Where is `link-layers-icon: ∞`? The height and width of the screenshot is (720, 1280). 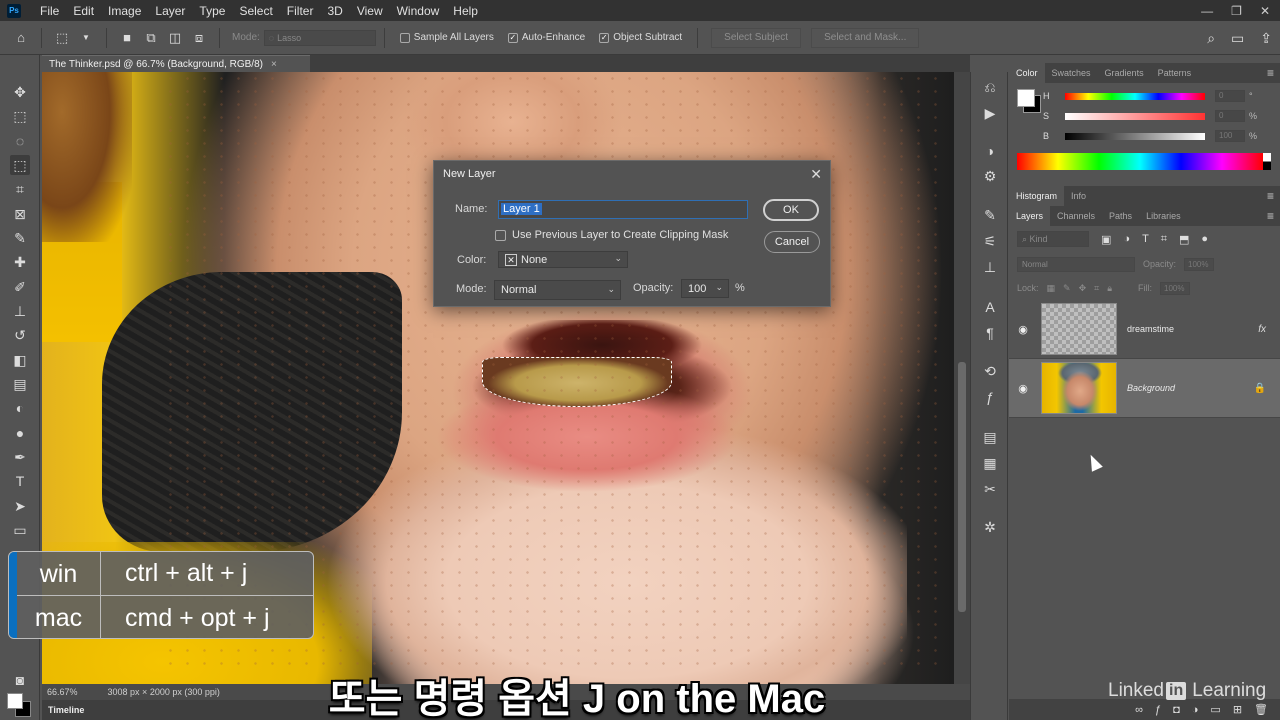
link-layers-icon: ∞ is located at coordinates (1139, 710).